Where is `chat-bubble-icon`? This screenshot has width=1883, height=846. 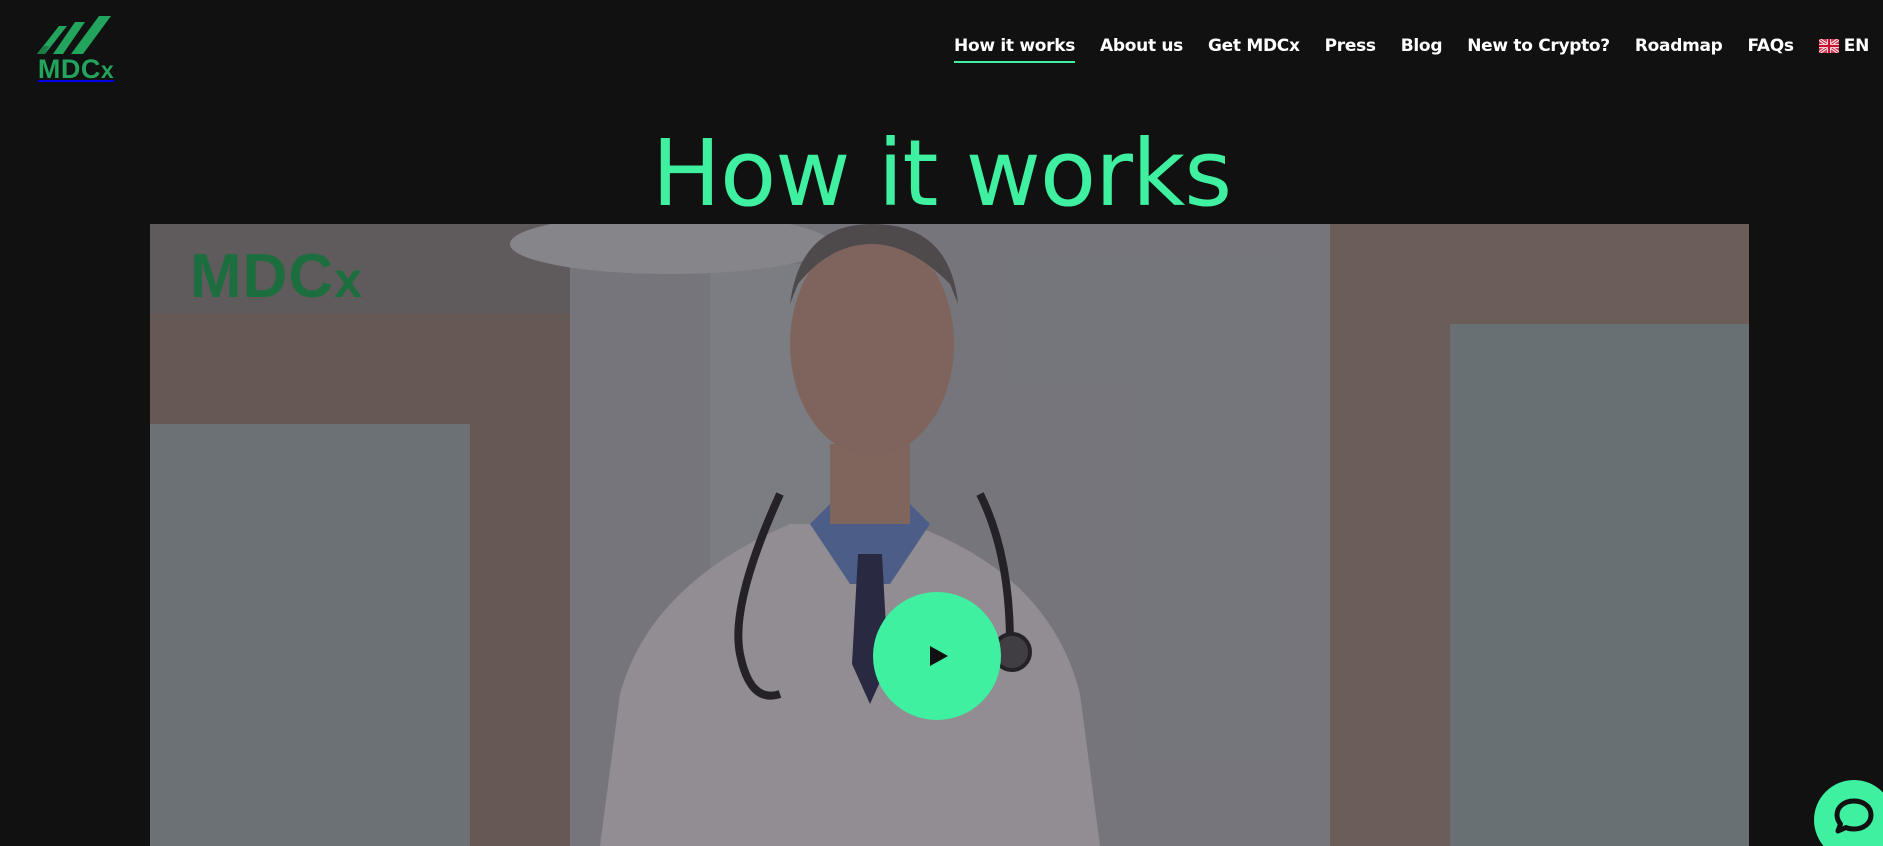
chat-bubble-icon is located at coordinates (1854, 816).